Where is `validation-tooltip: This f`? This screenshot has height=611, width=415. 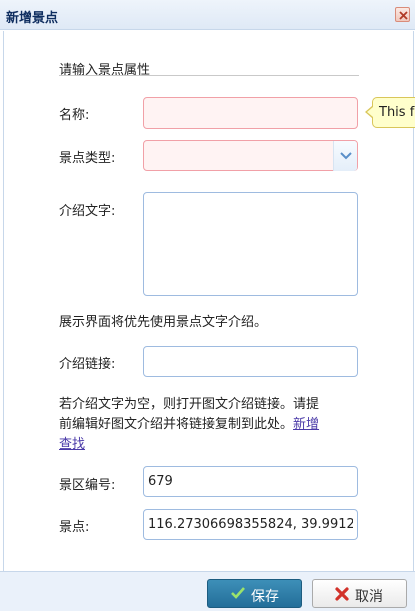 validation-tooltip: This f is located at coordinates (393, 112).